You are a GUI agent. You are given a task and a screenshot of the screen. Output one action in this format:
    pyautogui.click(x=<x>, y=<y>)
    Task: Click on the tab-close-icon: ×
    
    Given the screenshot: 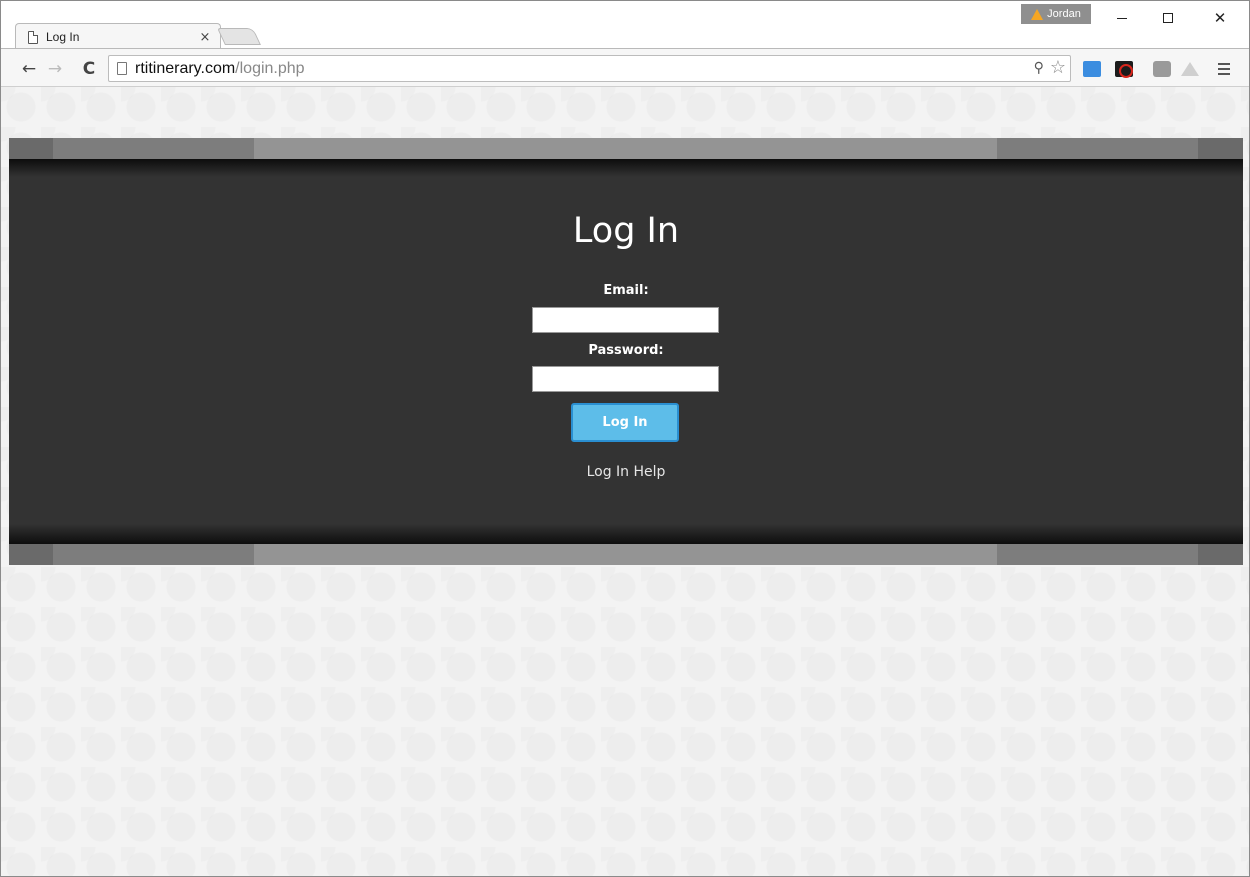 What is the action you would take?
    pyautogui.click(x=205, y=37)
    